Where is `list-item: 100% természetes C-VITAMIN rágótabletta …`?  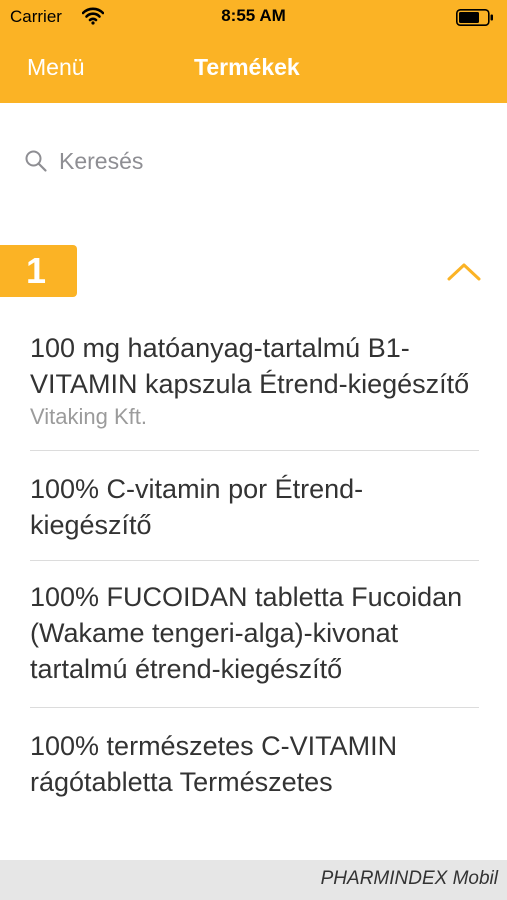
list-item: 100% természetes C-VITAMIN rágótabletta … is located at coordinates (254, 754).